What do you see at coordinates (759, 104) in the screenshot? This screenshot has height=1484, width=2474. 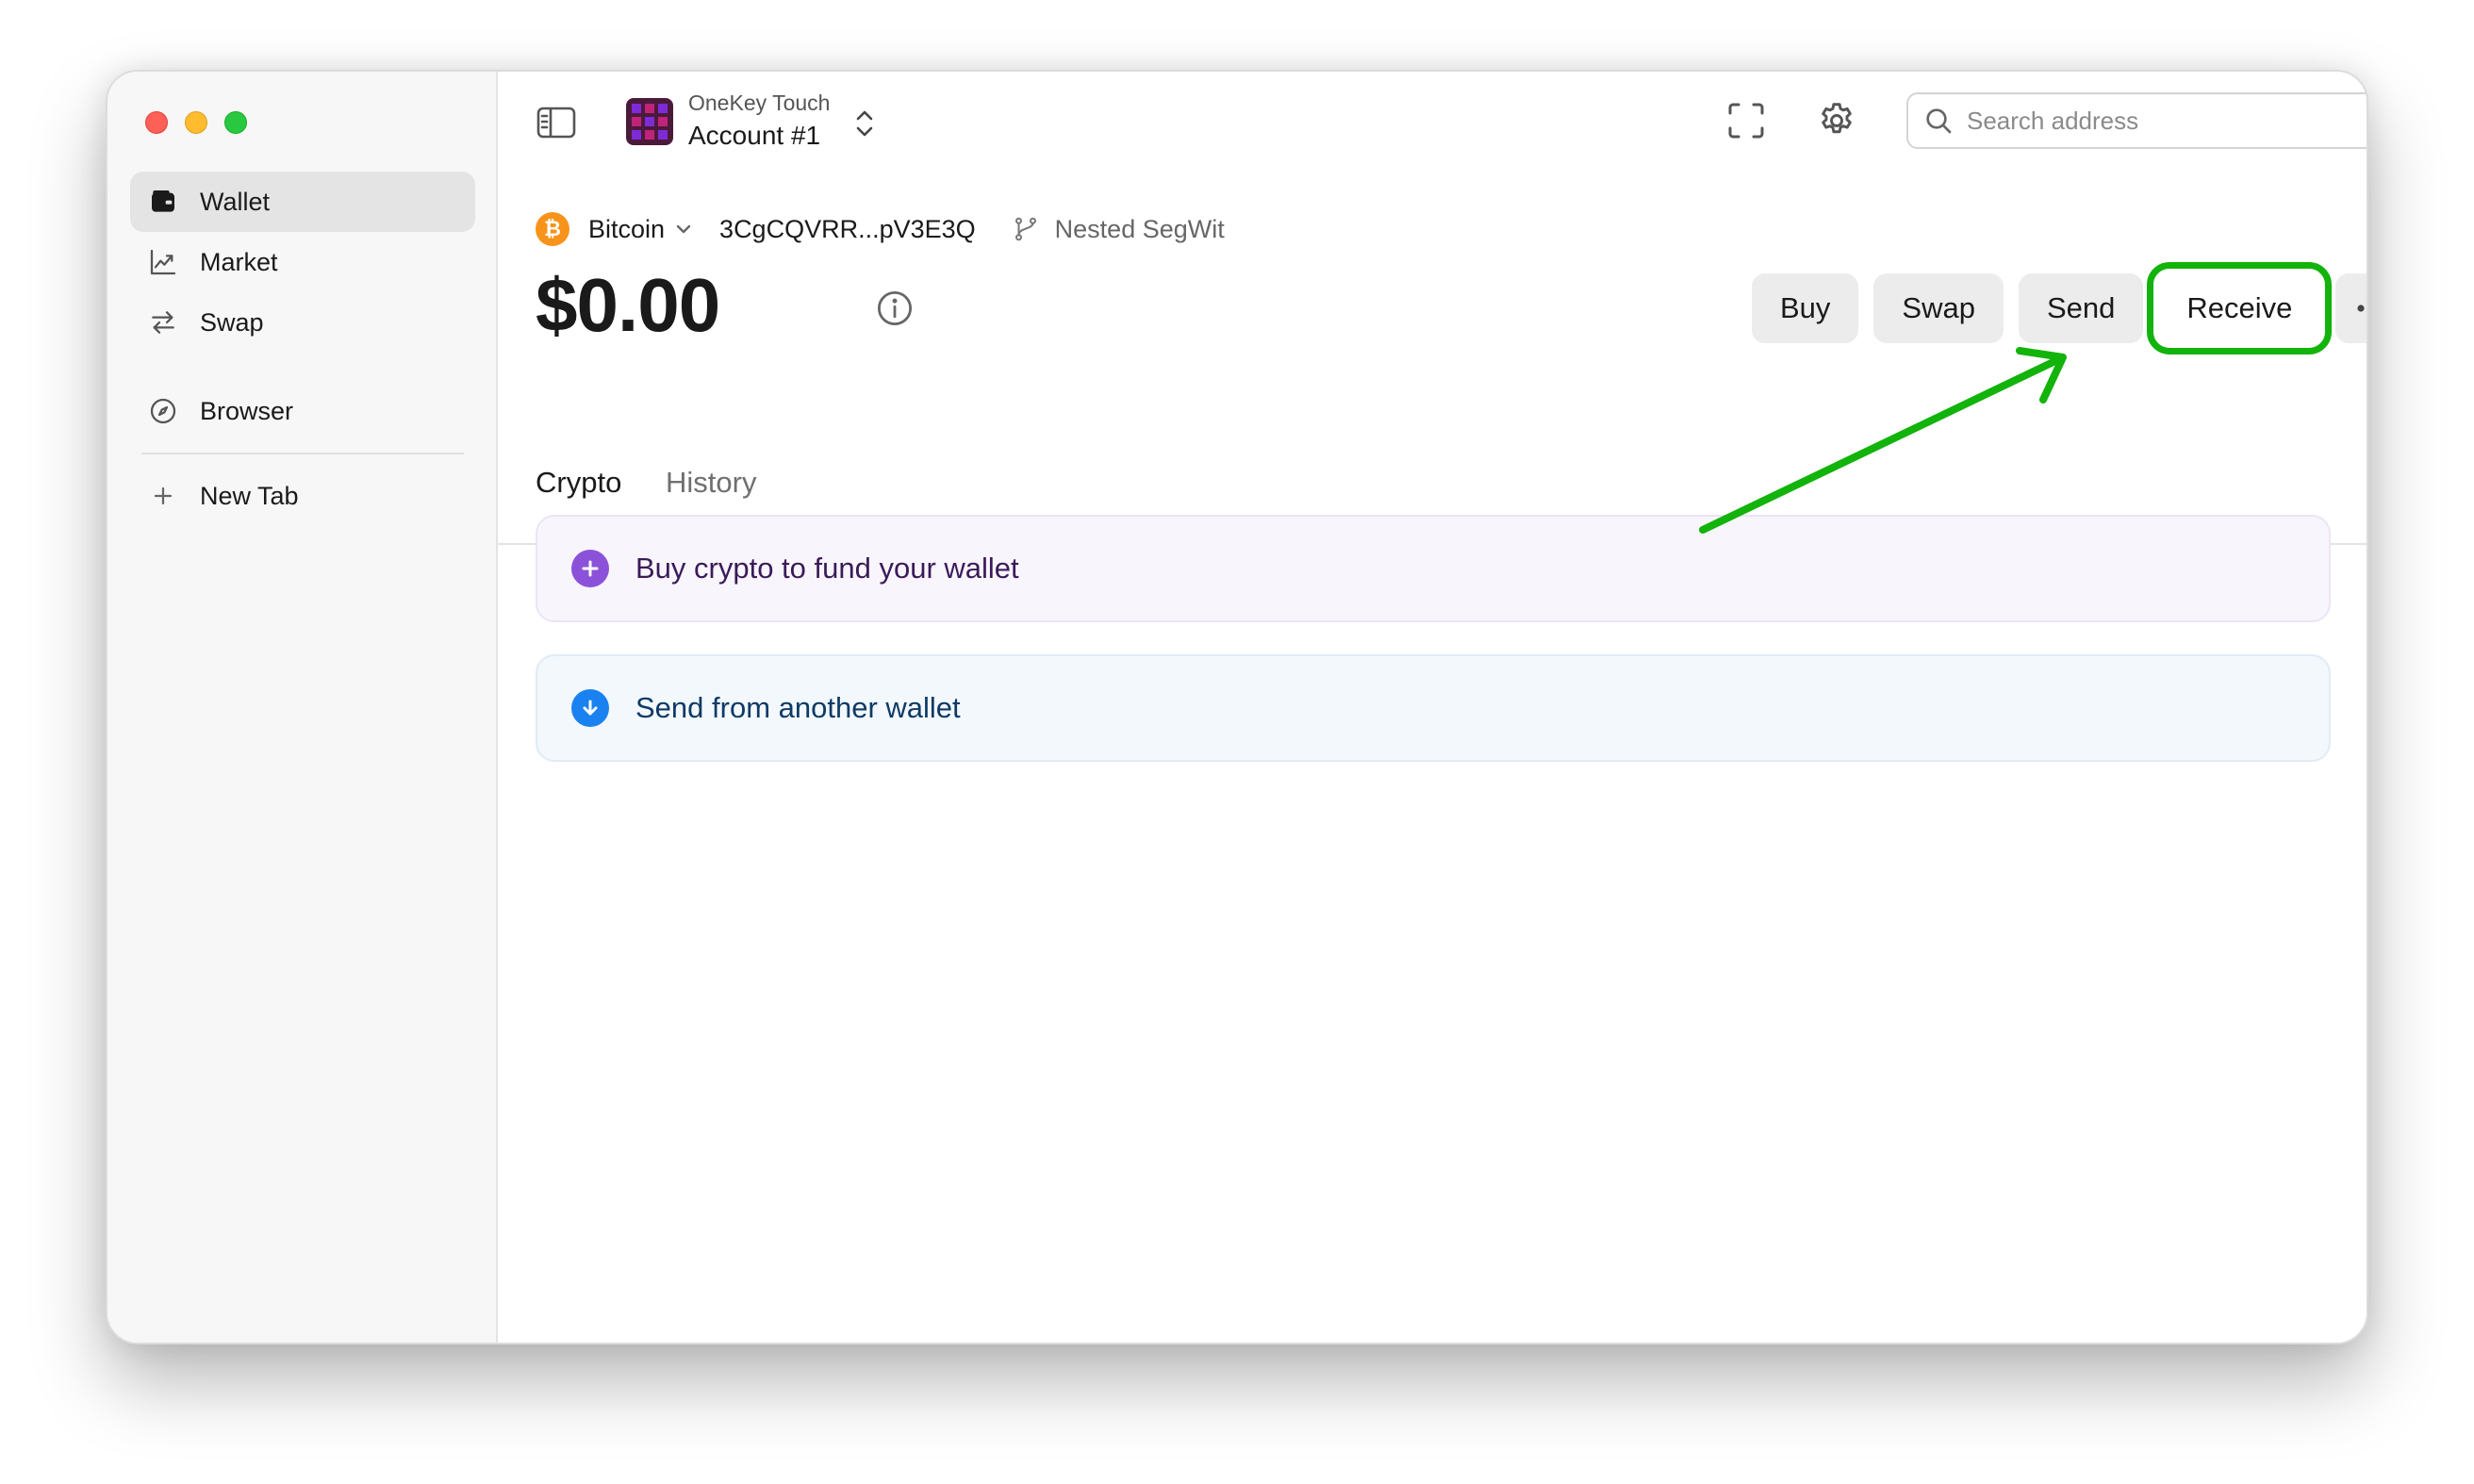 I see `device-name: OneKey Touch` at bounding box center [759, 104].